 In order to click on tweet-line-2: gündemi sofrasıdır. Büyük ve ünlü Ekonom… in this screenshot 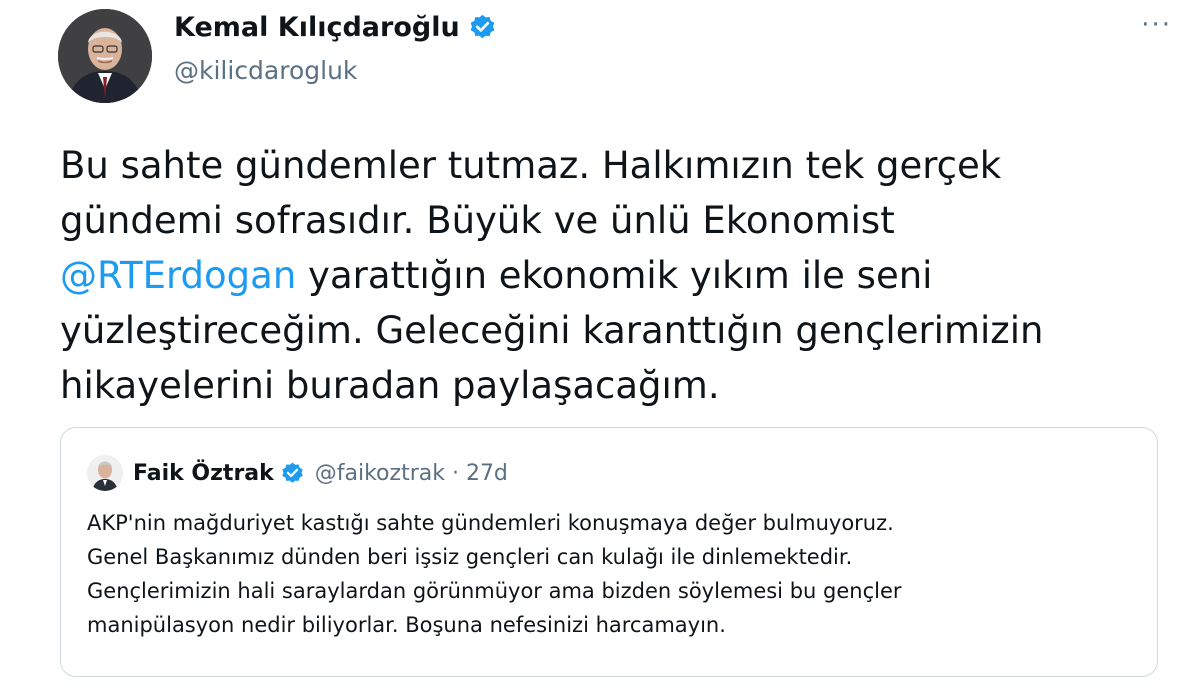, I will do `click(477, 220)`.